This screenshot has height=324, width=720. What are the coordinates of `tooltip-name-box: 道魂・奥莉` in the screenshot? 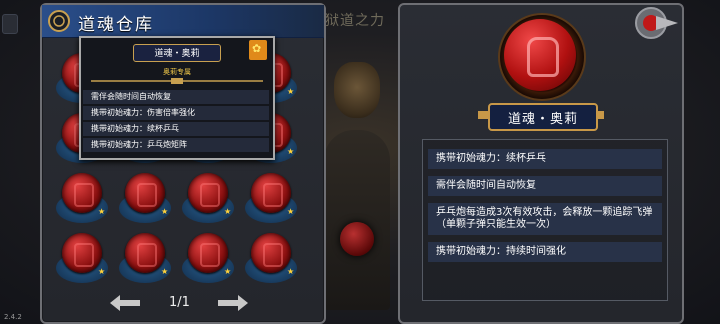 It's located at (177, 53).